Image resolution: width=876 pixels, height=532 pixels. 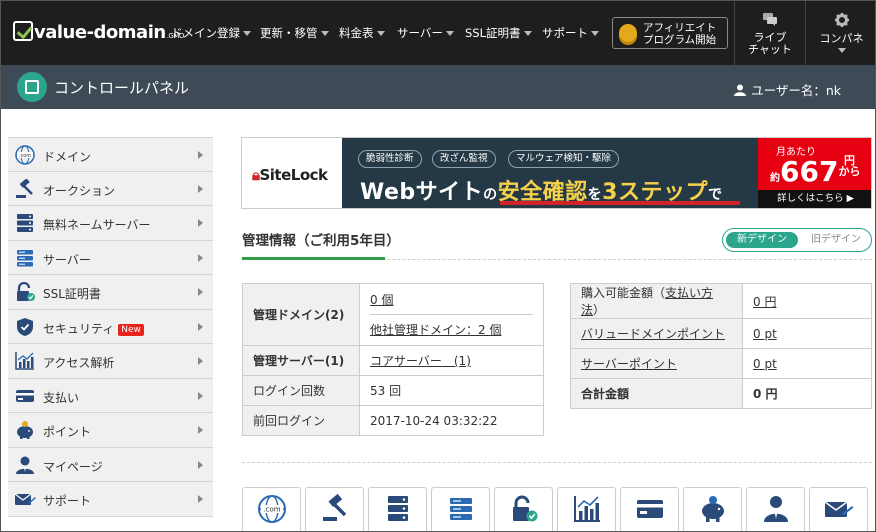 I want to click on quick-analytics-button, so click(x=586, y=509).